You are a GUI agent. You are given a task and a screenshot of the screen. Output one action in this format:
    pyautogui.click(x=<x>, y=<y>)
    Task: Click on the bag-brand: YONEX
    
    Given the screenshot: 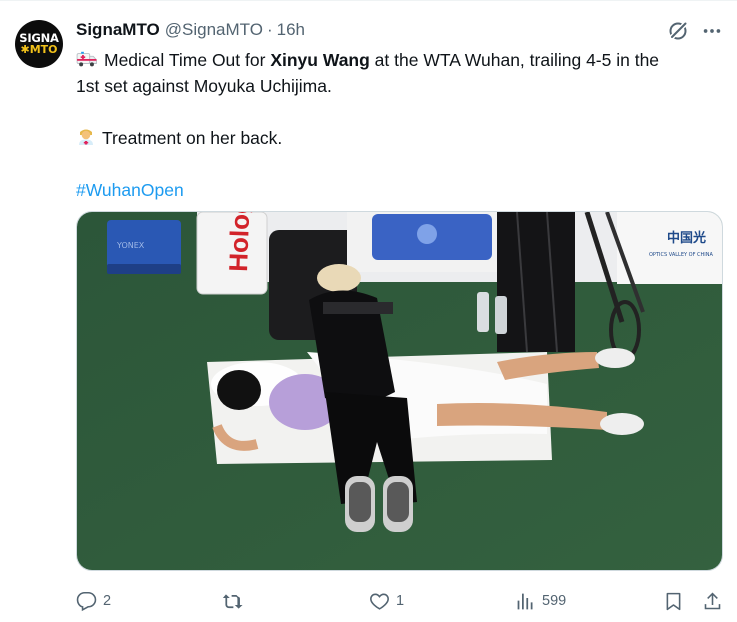 What is the action you would take?
    pyautogui.click(x=130, y=245)
    